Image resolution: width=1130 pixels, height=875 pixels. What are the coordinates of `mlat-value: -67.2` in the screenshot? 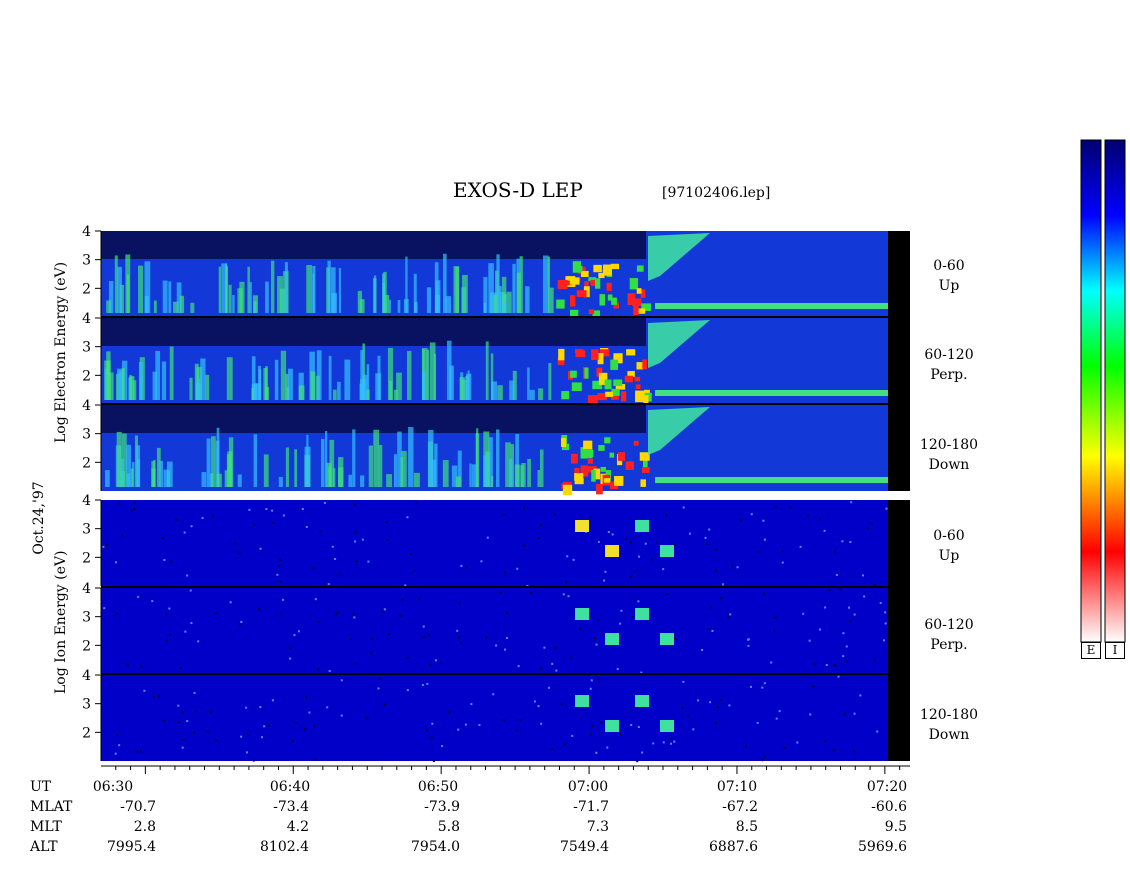 It's located at (740, 807).